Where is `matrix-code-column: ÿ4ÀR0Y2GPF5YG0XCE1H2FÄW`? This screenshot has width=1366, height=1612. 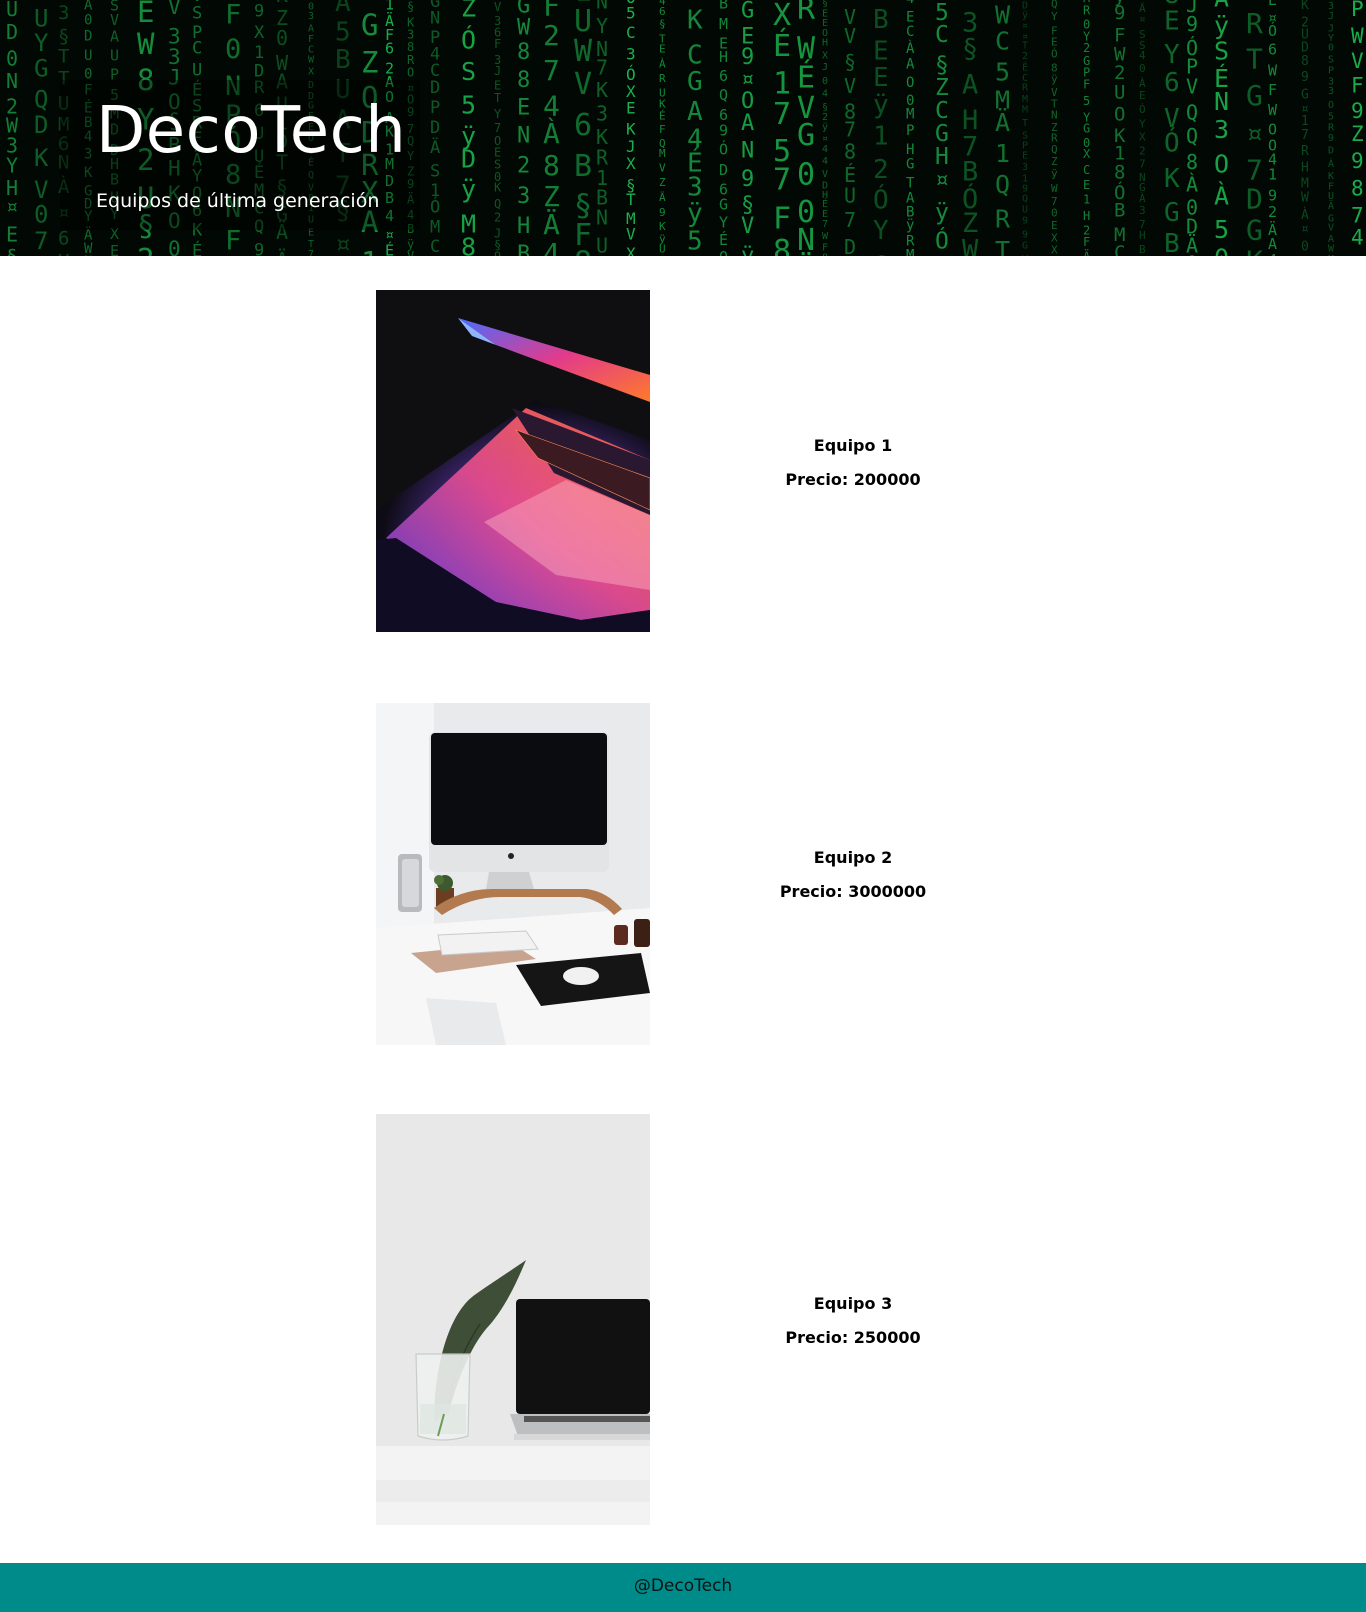 matrix-code-column: ÿ4ÀR0Y2GPF5YG0XCE1H2FÄW is located at coordinates (1087, 128).